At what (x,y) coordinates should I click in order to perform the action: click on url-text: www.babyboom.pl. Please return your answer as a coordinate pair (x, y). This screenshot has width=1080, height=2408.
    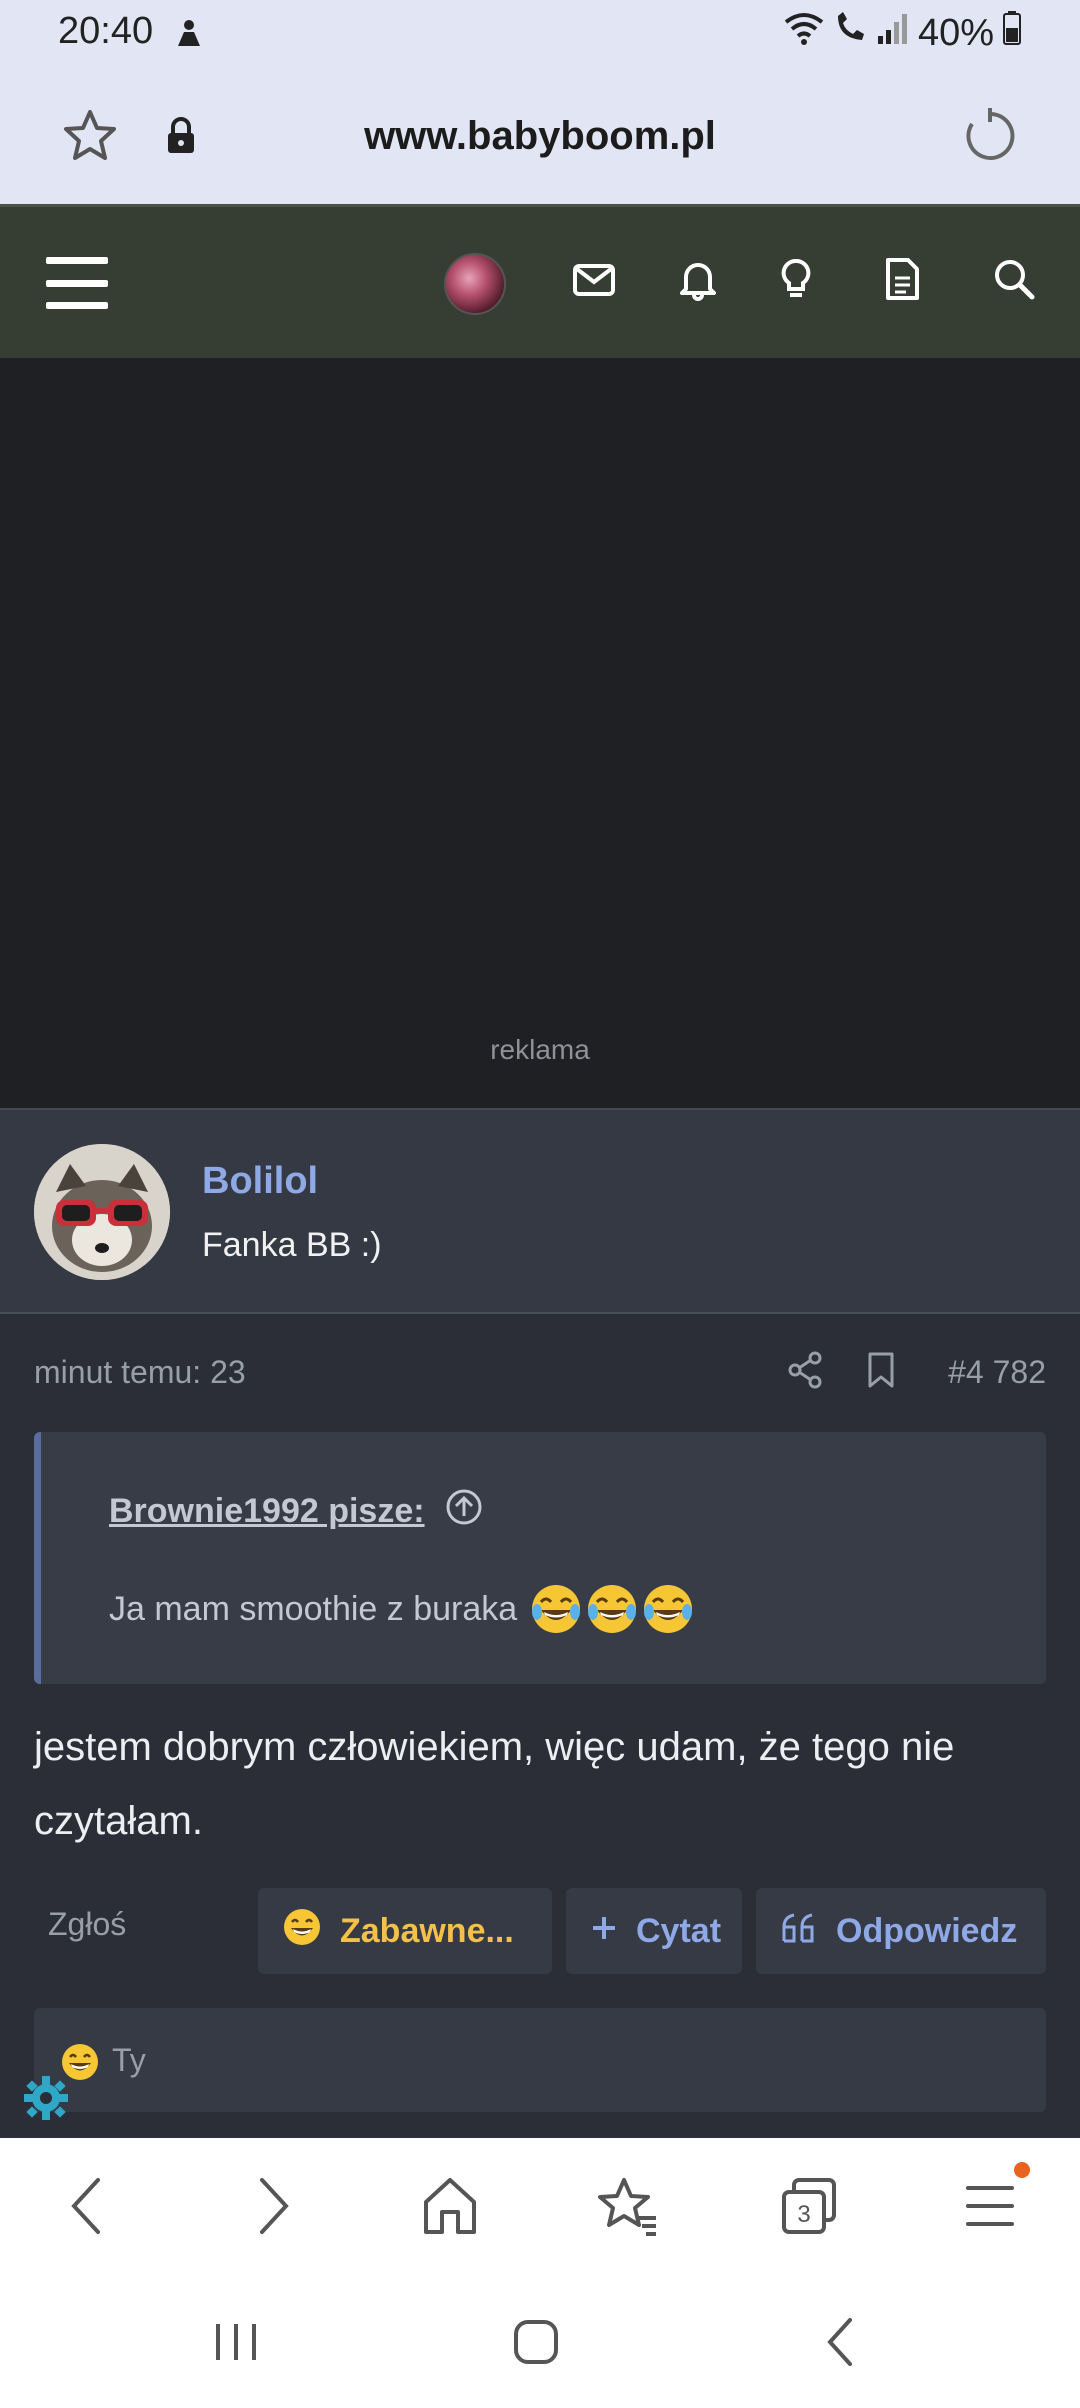
    Looking at the image, I should click on (540, 136).